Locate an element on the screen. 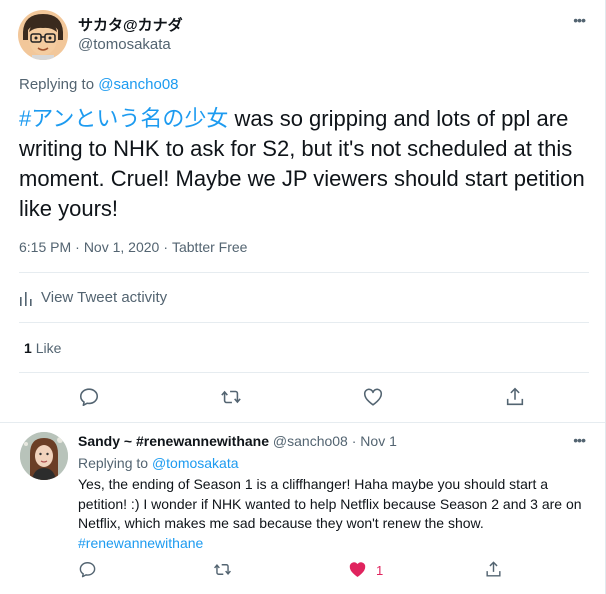 Image resolution: width=606 pixels, height=594 pixels. like-count-value: 1 is located at coordinates (28, 348).